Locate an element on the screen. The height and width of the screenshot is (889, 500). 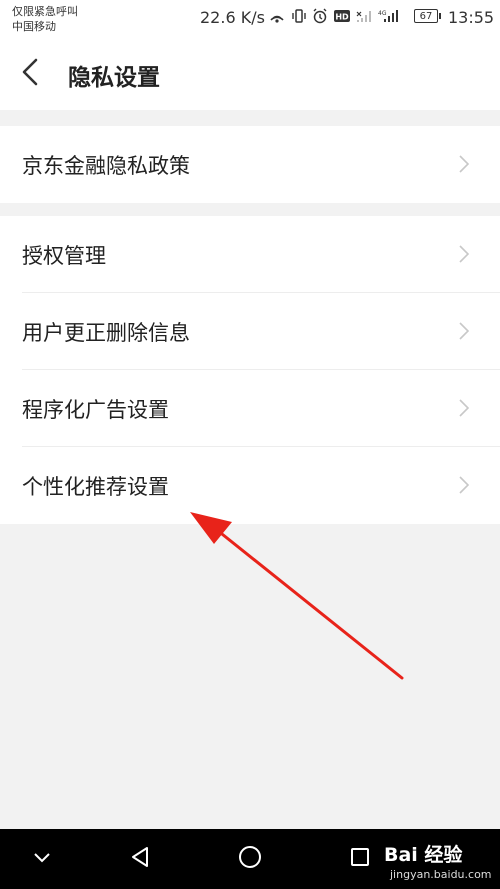
list-item-label: 京东金融隐私政策 is located at coordinates (106, 166).